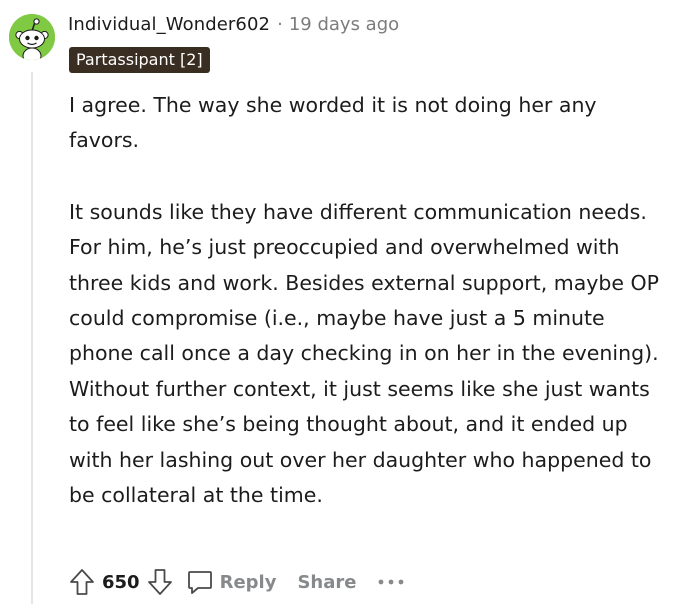 The image size is (700, 604). Describe the element at coordinates (121, 582) in the screenshot. I see `vote-score: 650` at that location.